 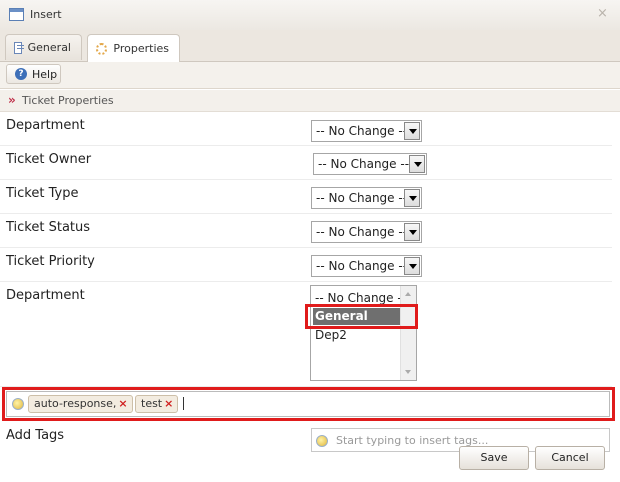 I want to click on field-row-ticket-status, so click(x=306, y=231).